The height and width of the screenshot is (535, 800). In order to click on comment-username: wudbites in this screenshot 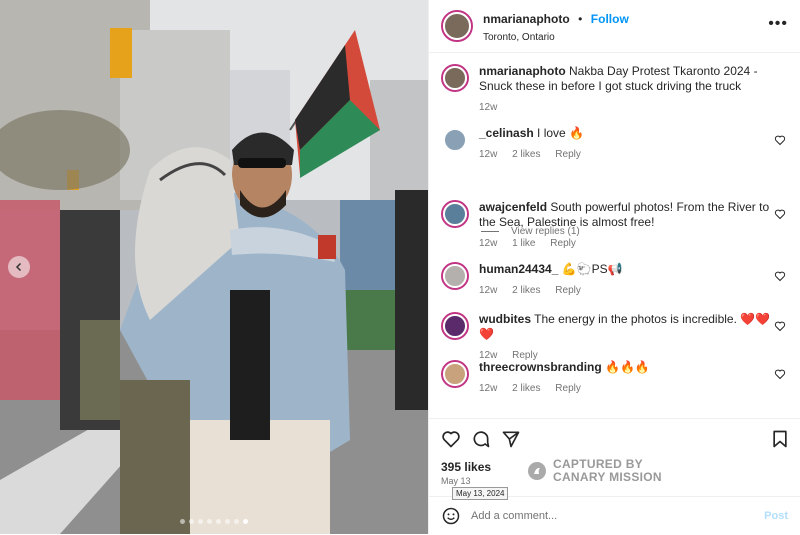, I will do `click(505, 319)`.